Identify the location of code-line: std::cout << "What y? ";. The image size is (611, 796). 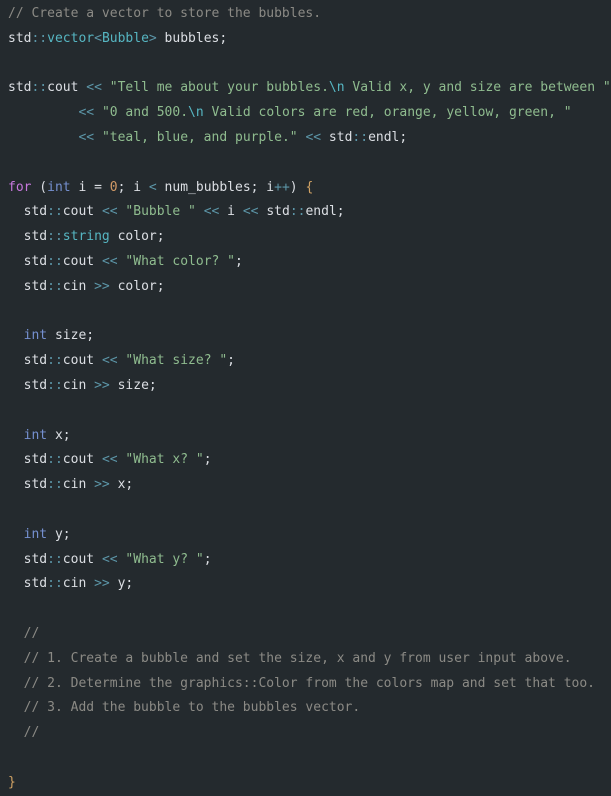
(309, 560).